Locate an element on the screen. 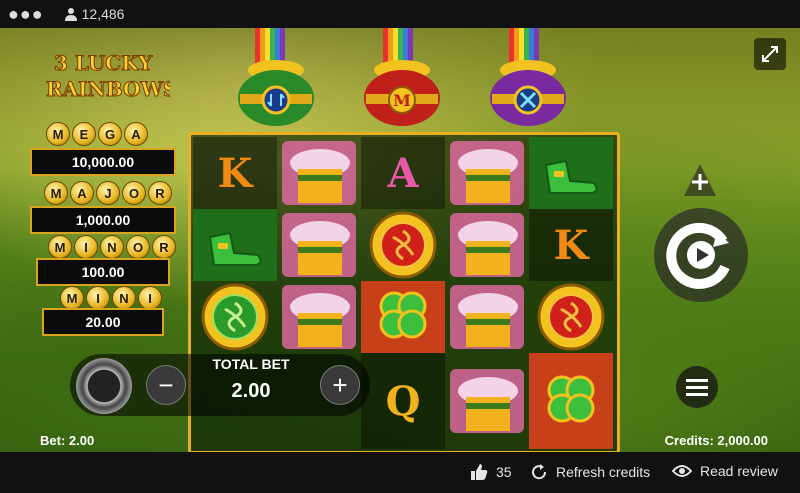 The image size is (800, 493). pot-purple is located at coordinates (528, 93).